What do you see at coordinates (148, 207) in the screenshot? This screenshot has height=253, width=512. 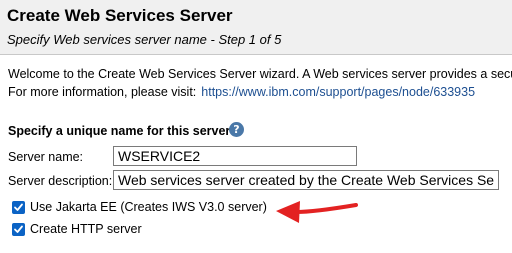 I see `jakarta-ee-label: Use Jakarta EE (Creates IWS V3.0 server)` at bounding box center [148, 207].